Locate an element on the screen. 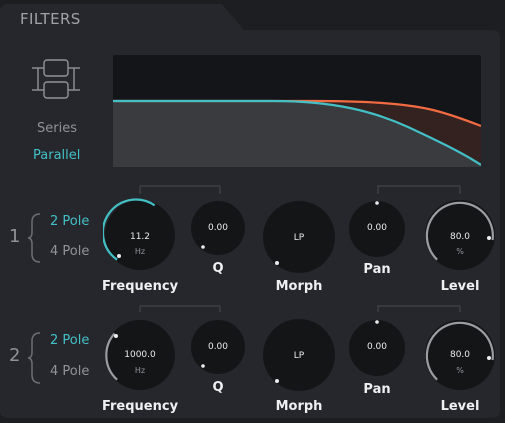 The width and height of the screenshot is (505, 423). filter-1-frequency-unit: Hz is located at coordinates (140, 251).